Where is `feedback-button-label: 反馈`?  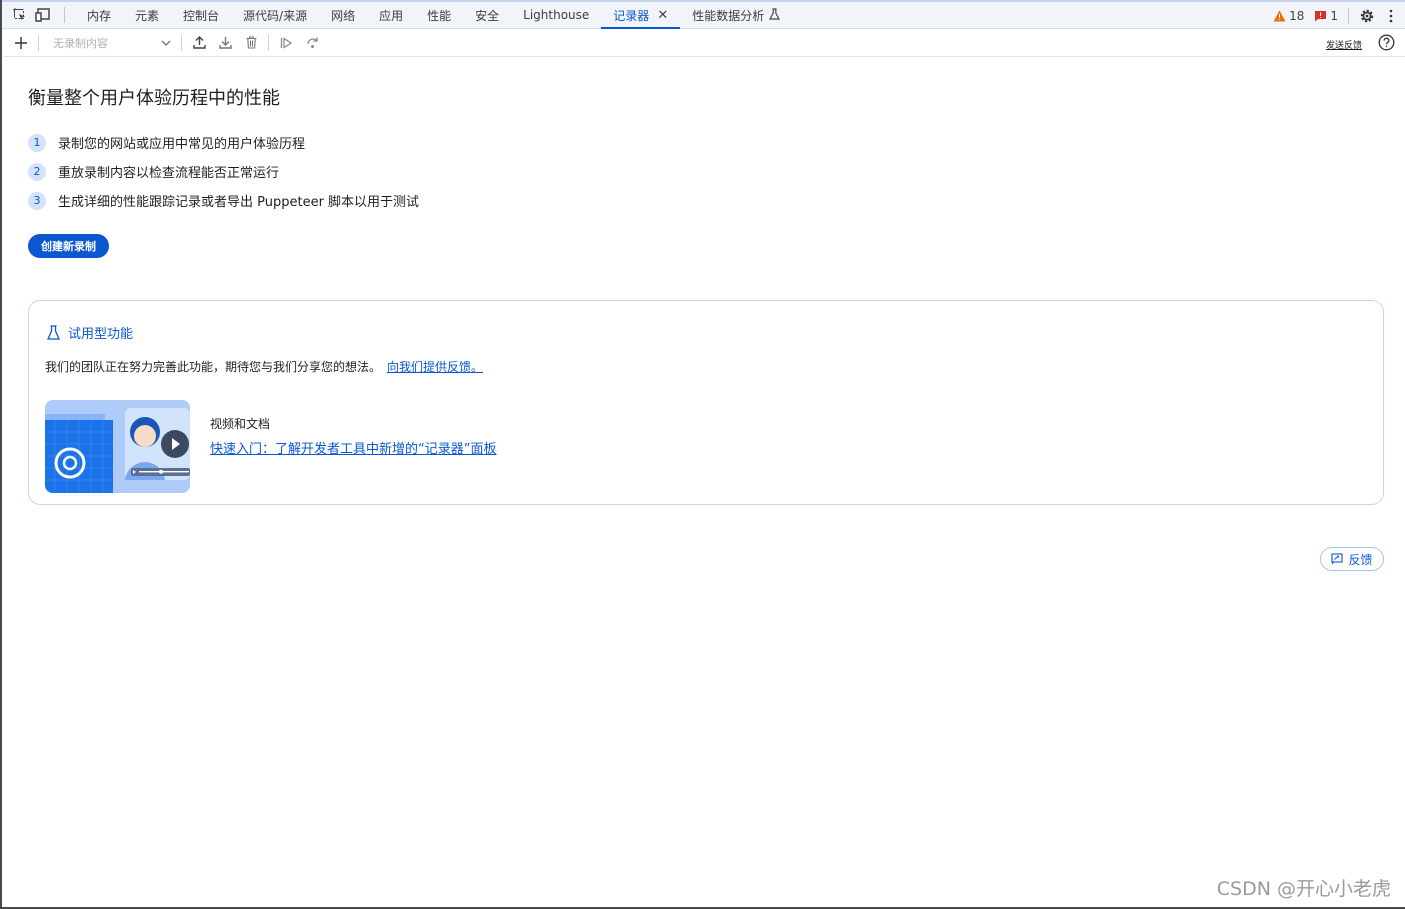 feedback-button-label: 反馈 is located at coordinates (1360, 559).